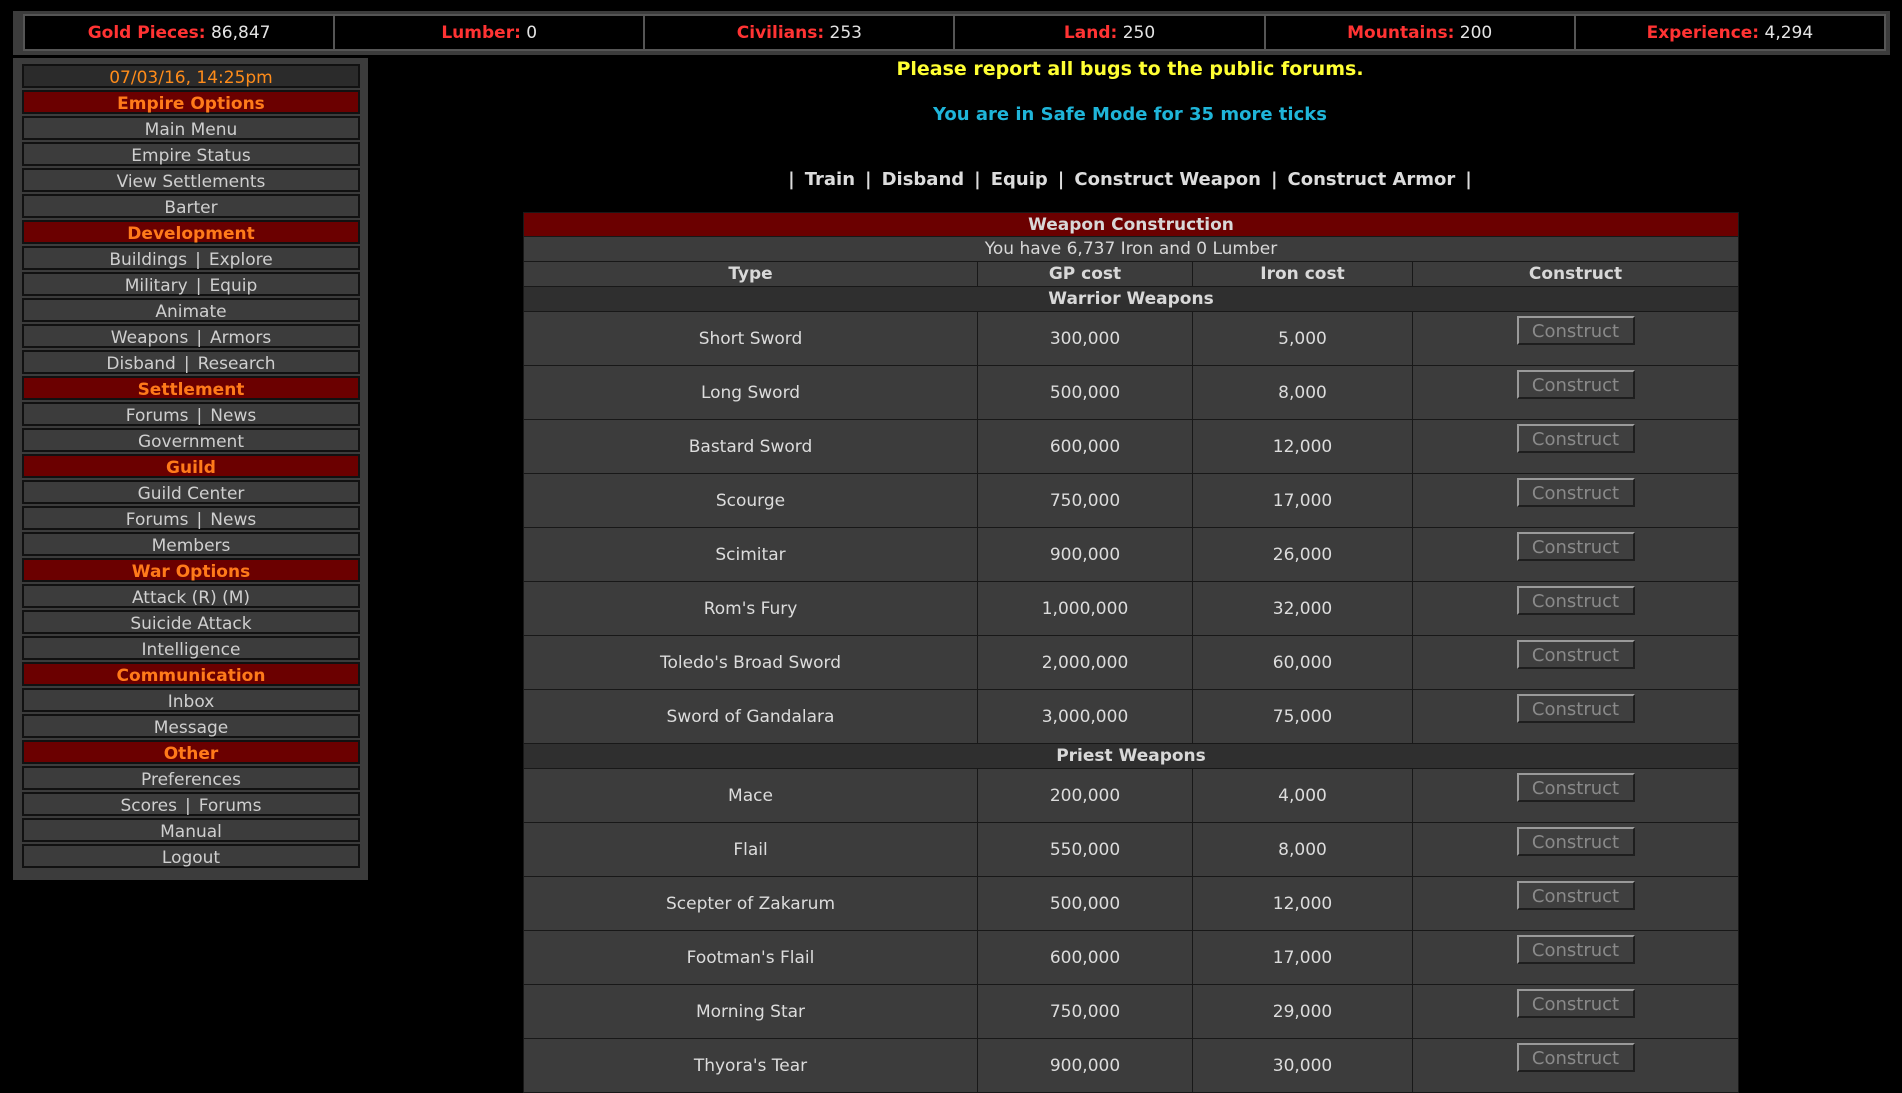  I want to click on weapon-iron-cost: 17,000, so click(1302, 500).